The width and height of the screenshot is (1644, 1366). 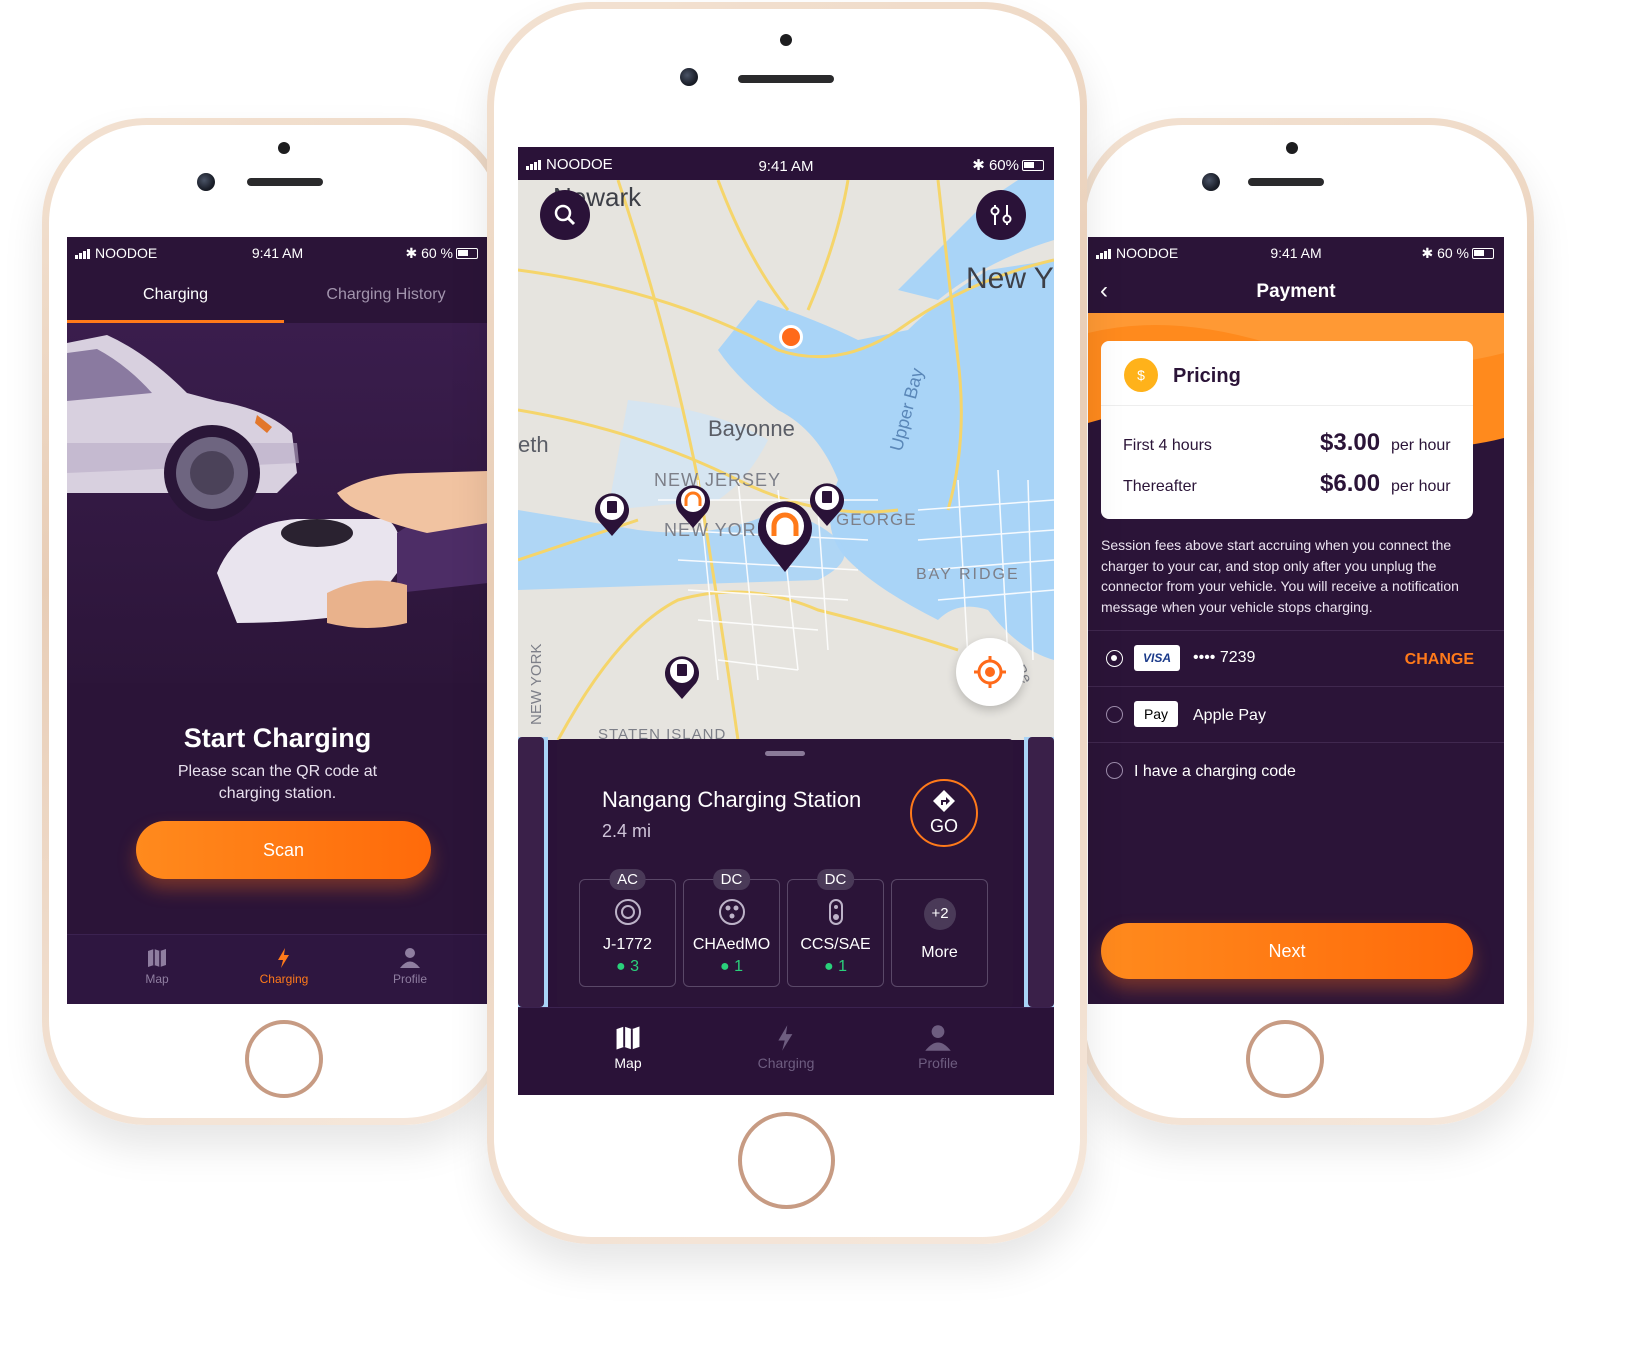 I want to click on center-phone-camera, so click(x=689, y=77).